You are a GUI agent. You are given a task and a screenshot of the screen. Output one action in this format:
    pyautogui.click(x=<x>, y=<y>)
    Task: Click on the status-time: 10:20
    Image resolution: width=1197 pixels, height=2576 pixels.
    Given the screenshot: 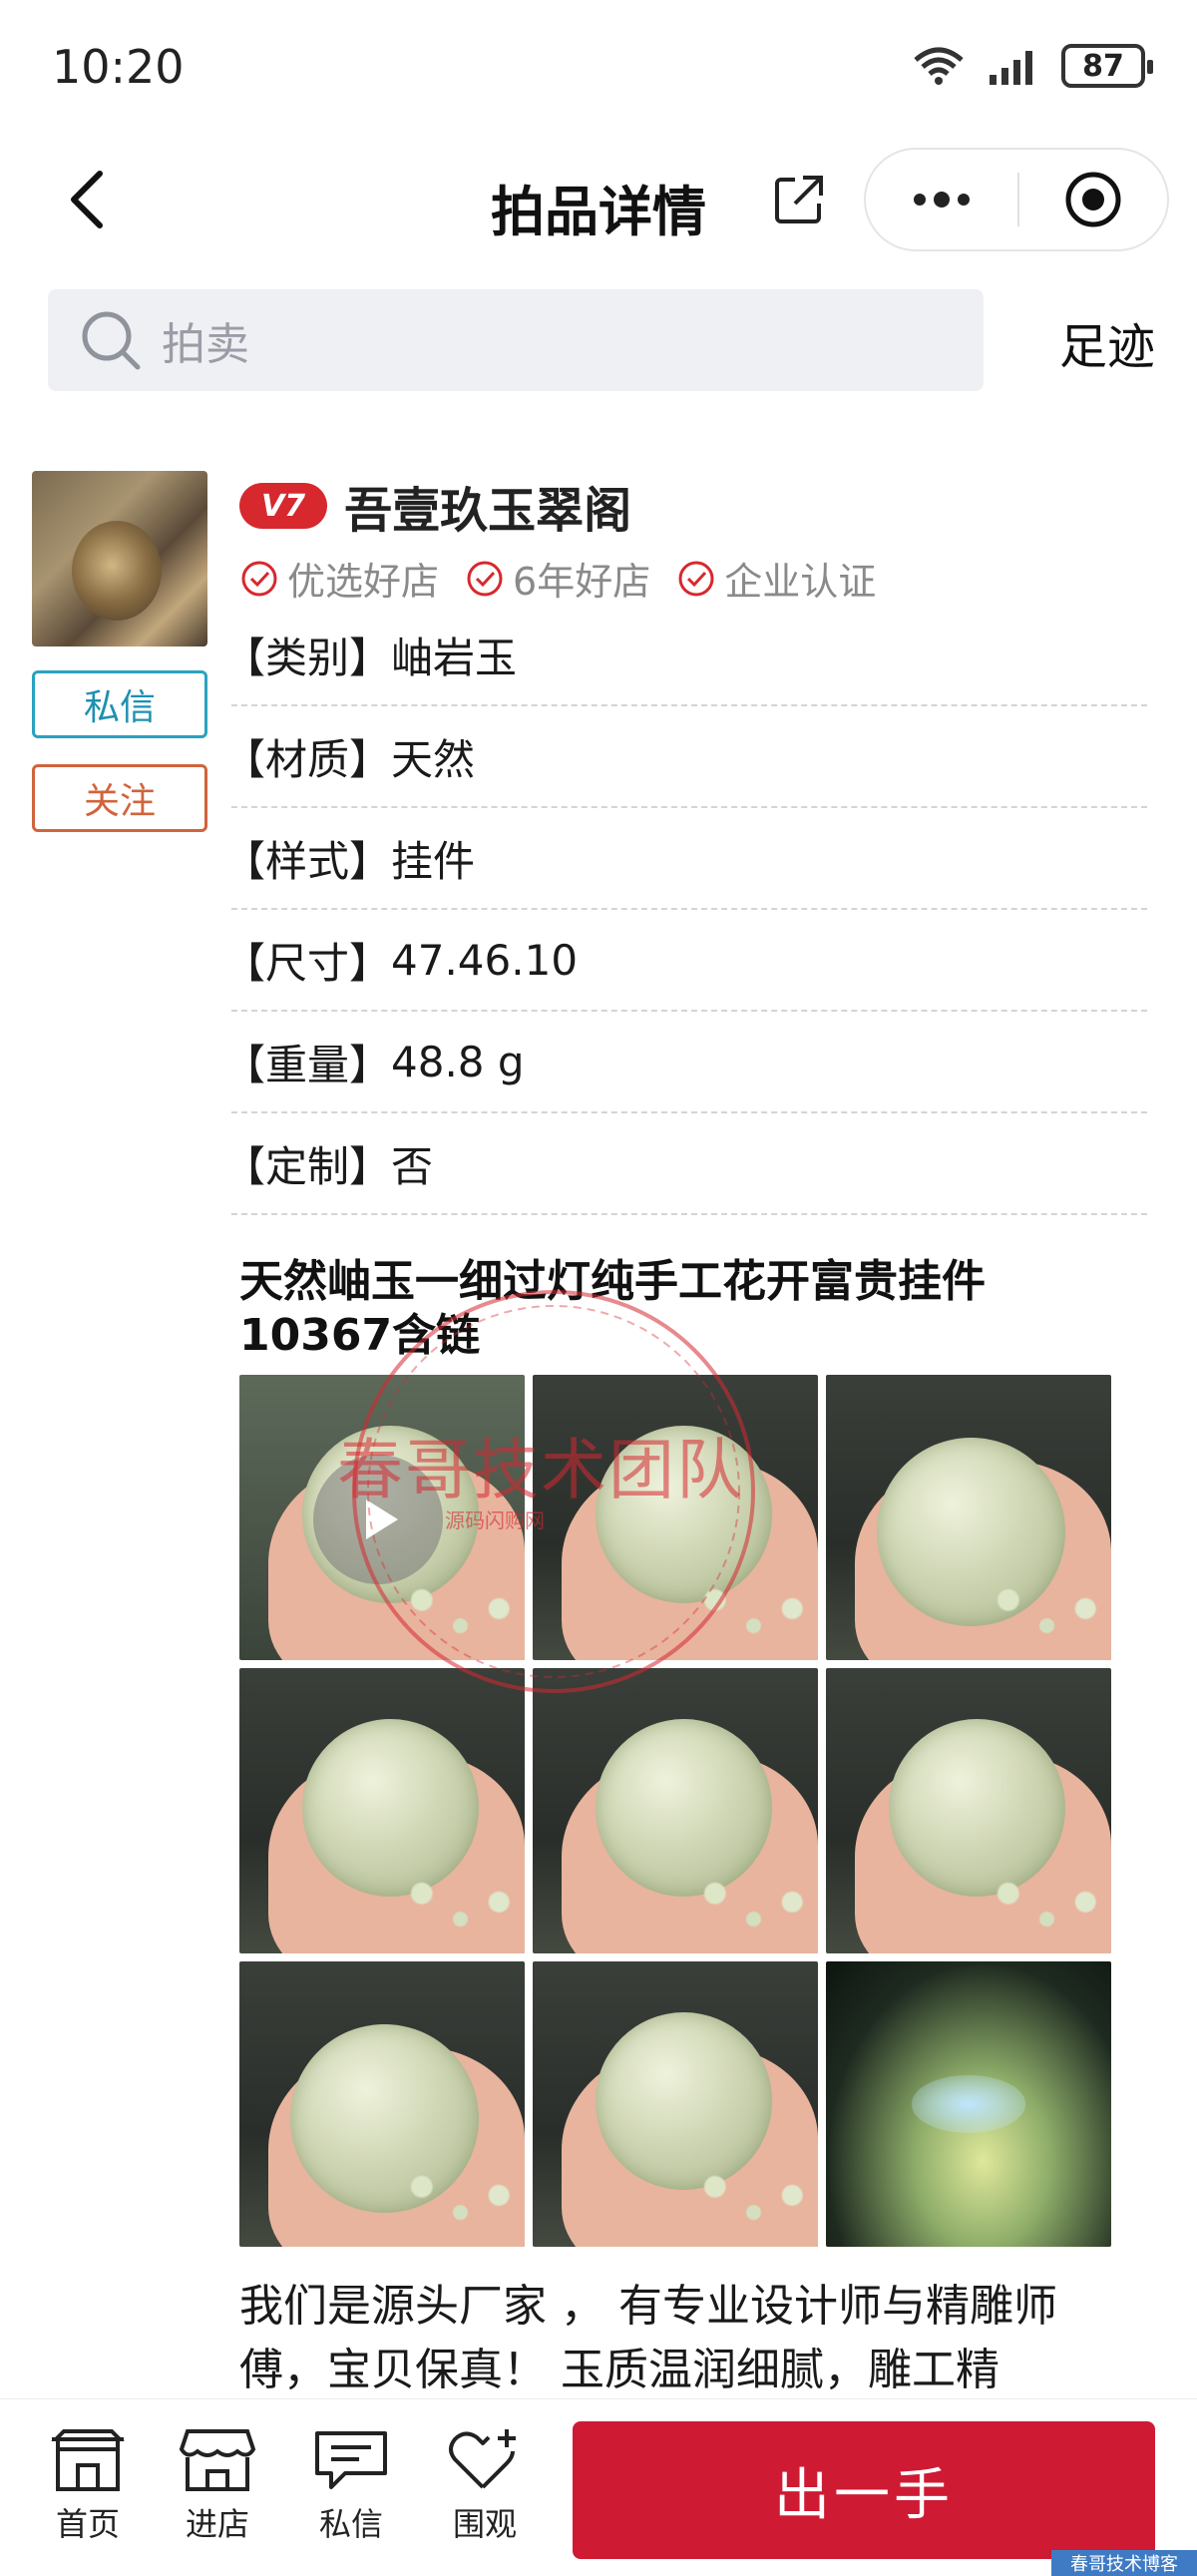 What is the action you would take?
    pyautogui.click(x=118, y=67)
    